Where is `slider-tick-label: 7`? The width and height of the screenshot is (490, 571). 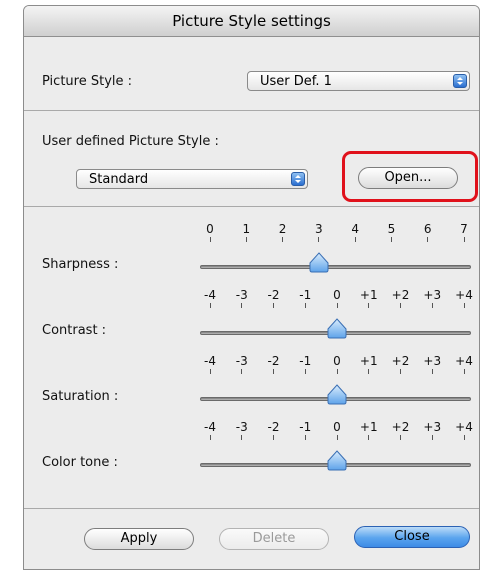 slider-tick-label: 7 is located at coordinates (464, 229).